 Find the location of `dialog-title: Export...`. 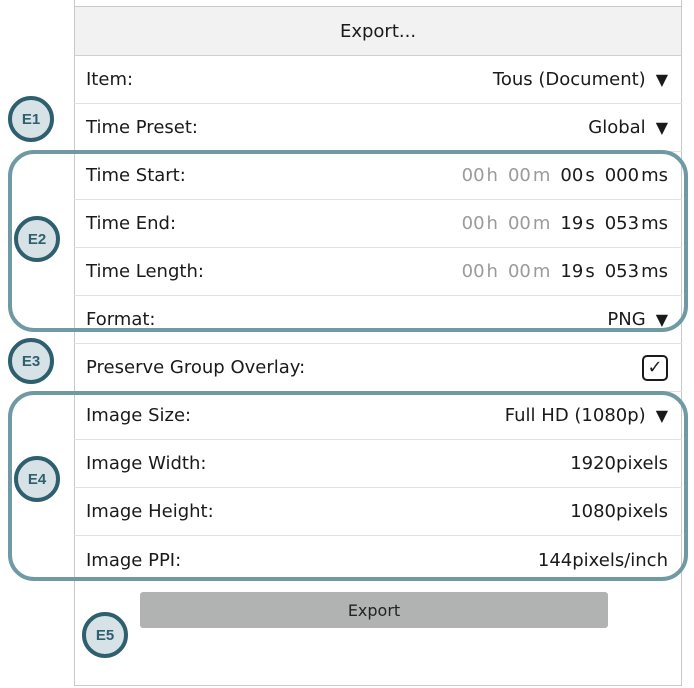

dialog-title: Export... is located at coordinates (378, 31).